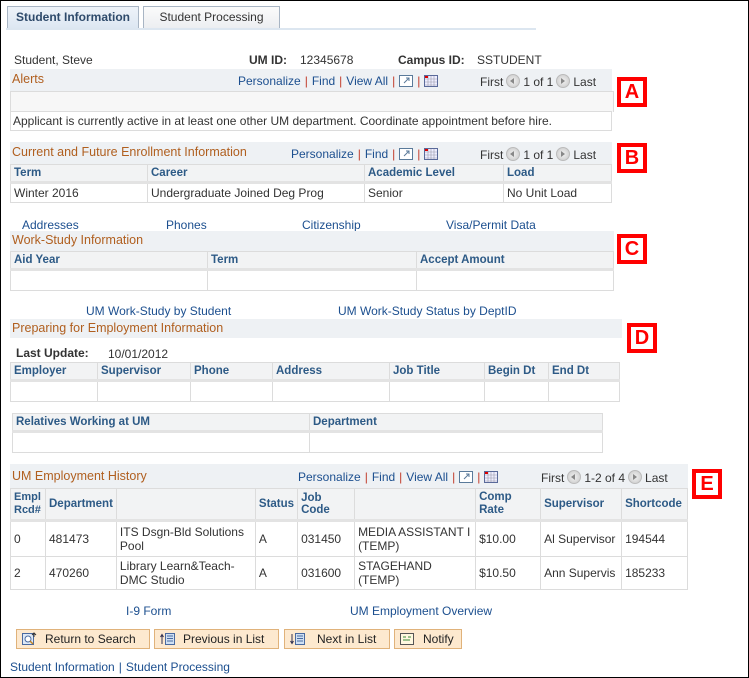 This screenshot has width=749, height=678. What do you see at coordinates (231, 372) in the screenshot?
I see `column-header: Phone` at bounding box center [231, 372].